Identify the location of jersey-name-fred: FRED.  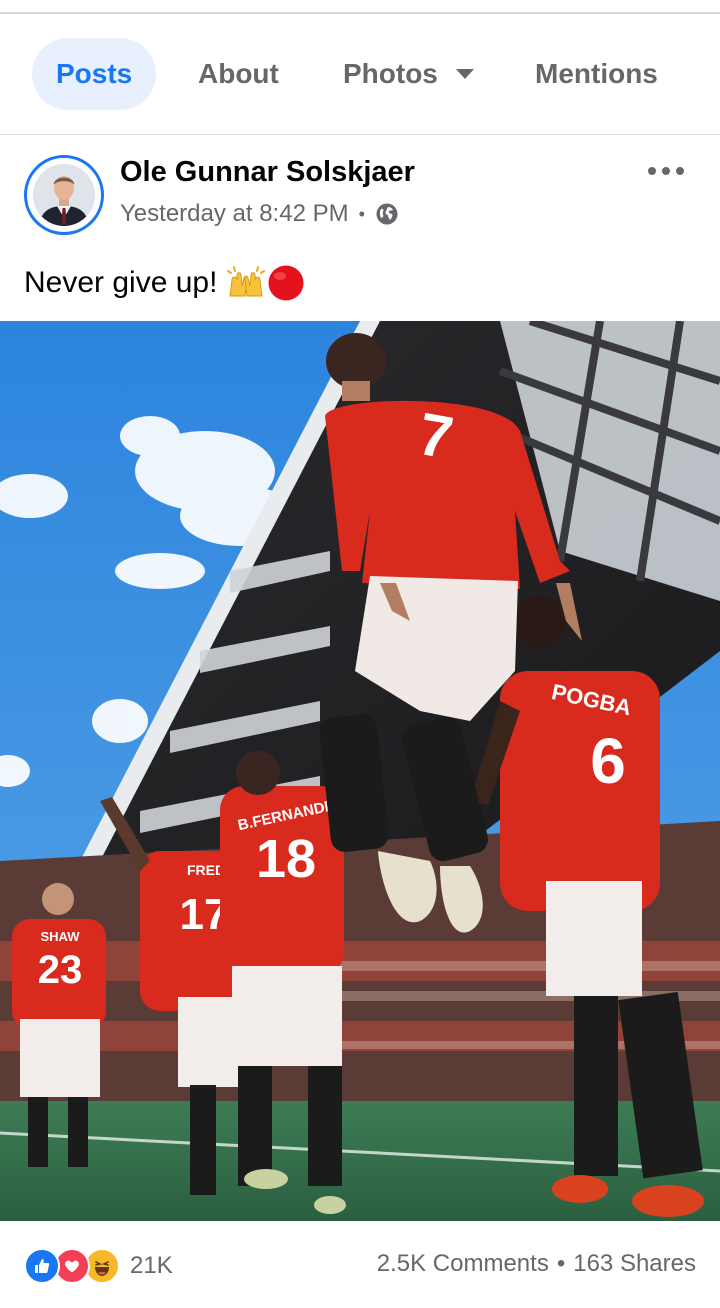
(206, 870).